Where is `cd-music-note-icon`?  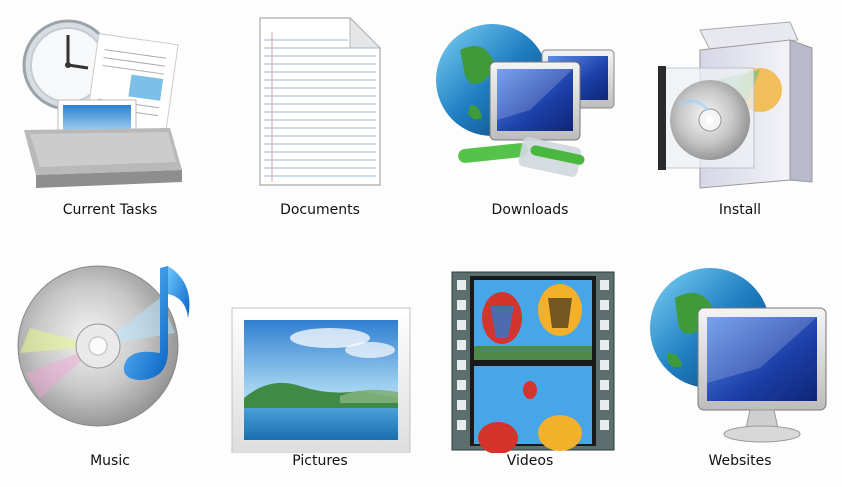 cd-music-note-icon is located at coordinates (110, 355).